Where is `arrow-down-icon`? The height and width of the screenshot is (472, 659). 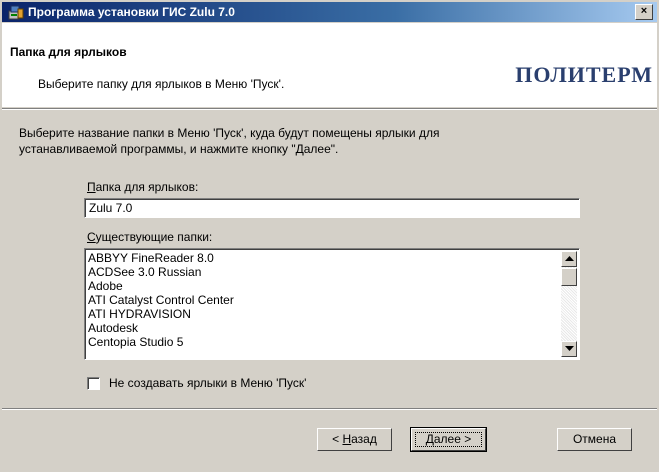
arrow-down-icon is located at coordinates (569, 348).